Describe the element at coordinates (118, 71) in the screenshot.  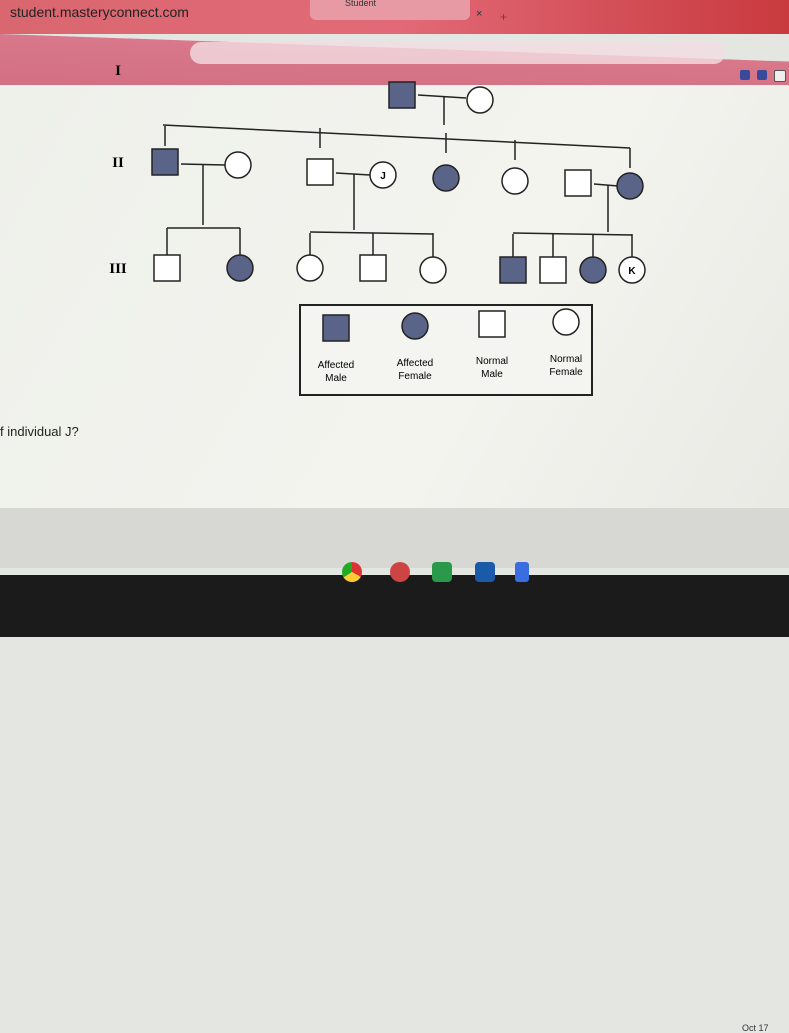
I see `generation-label: I` at that location.